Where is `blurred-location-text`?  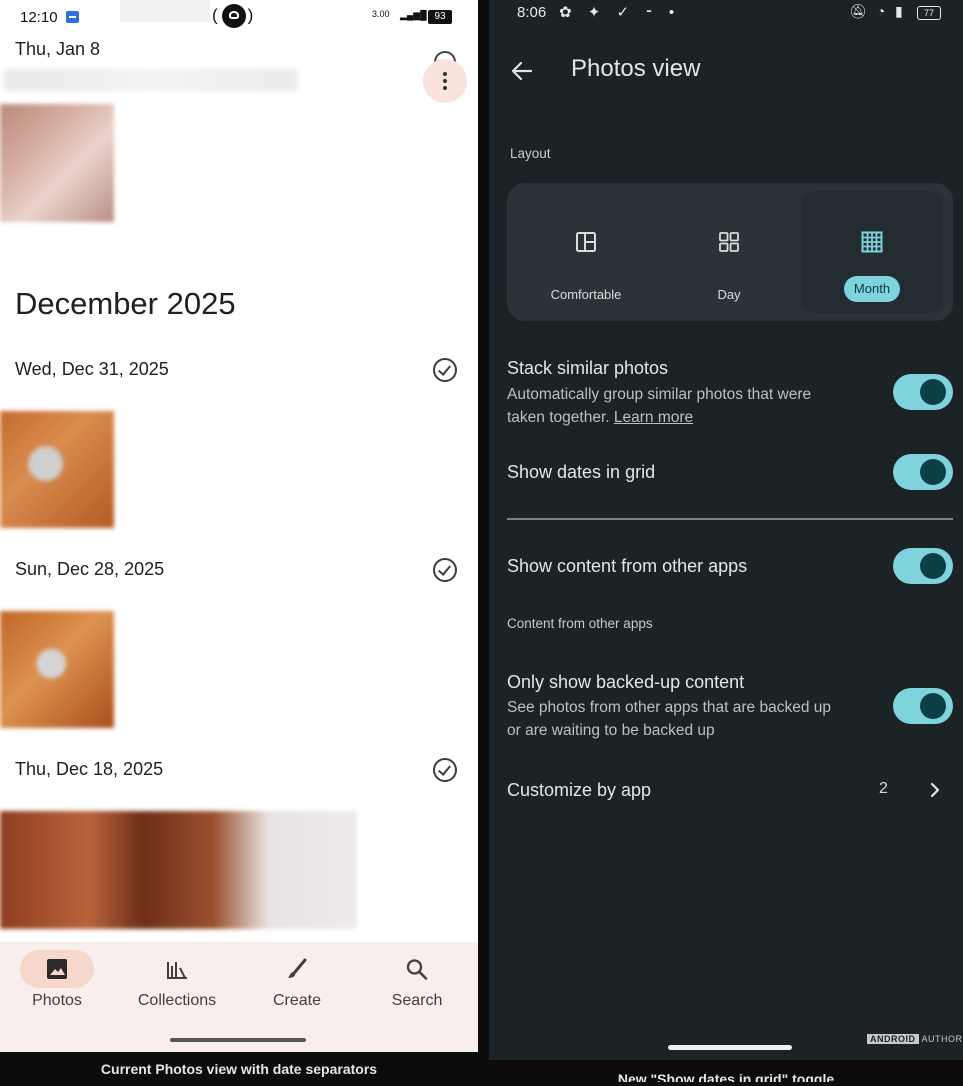 blurred-location-text is located at coordinates (151, 80).